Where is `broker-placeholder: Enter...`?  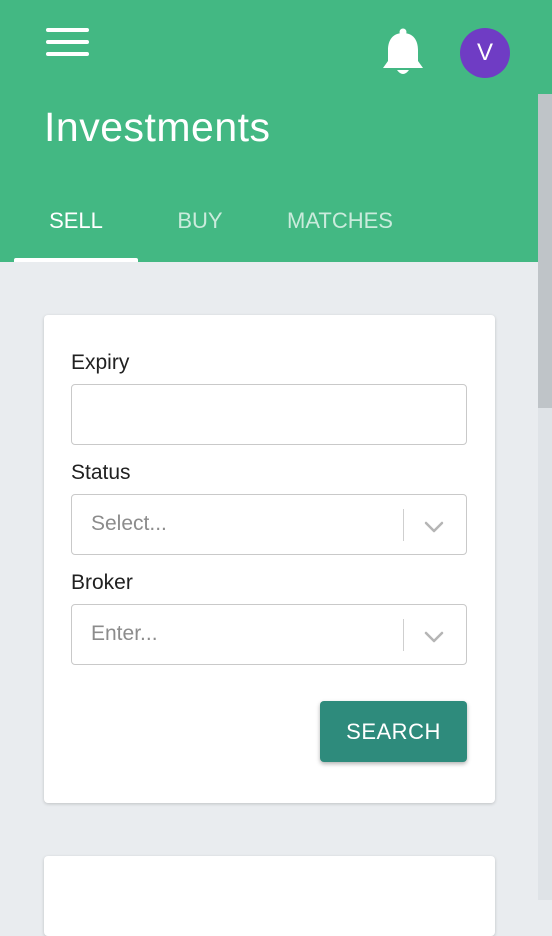 broker-placeholder: Enter... is located at coordinates (124, 633).